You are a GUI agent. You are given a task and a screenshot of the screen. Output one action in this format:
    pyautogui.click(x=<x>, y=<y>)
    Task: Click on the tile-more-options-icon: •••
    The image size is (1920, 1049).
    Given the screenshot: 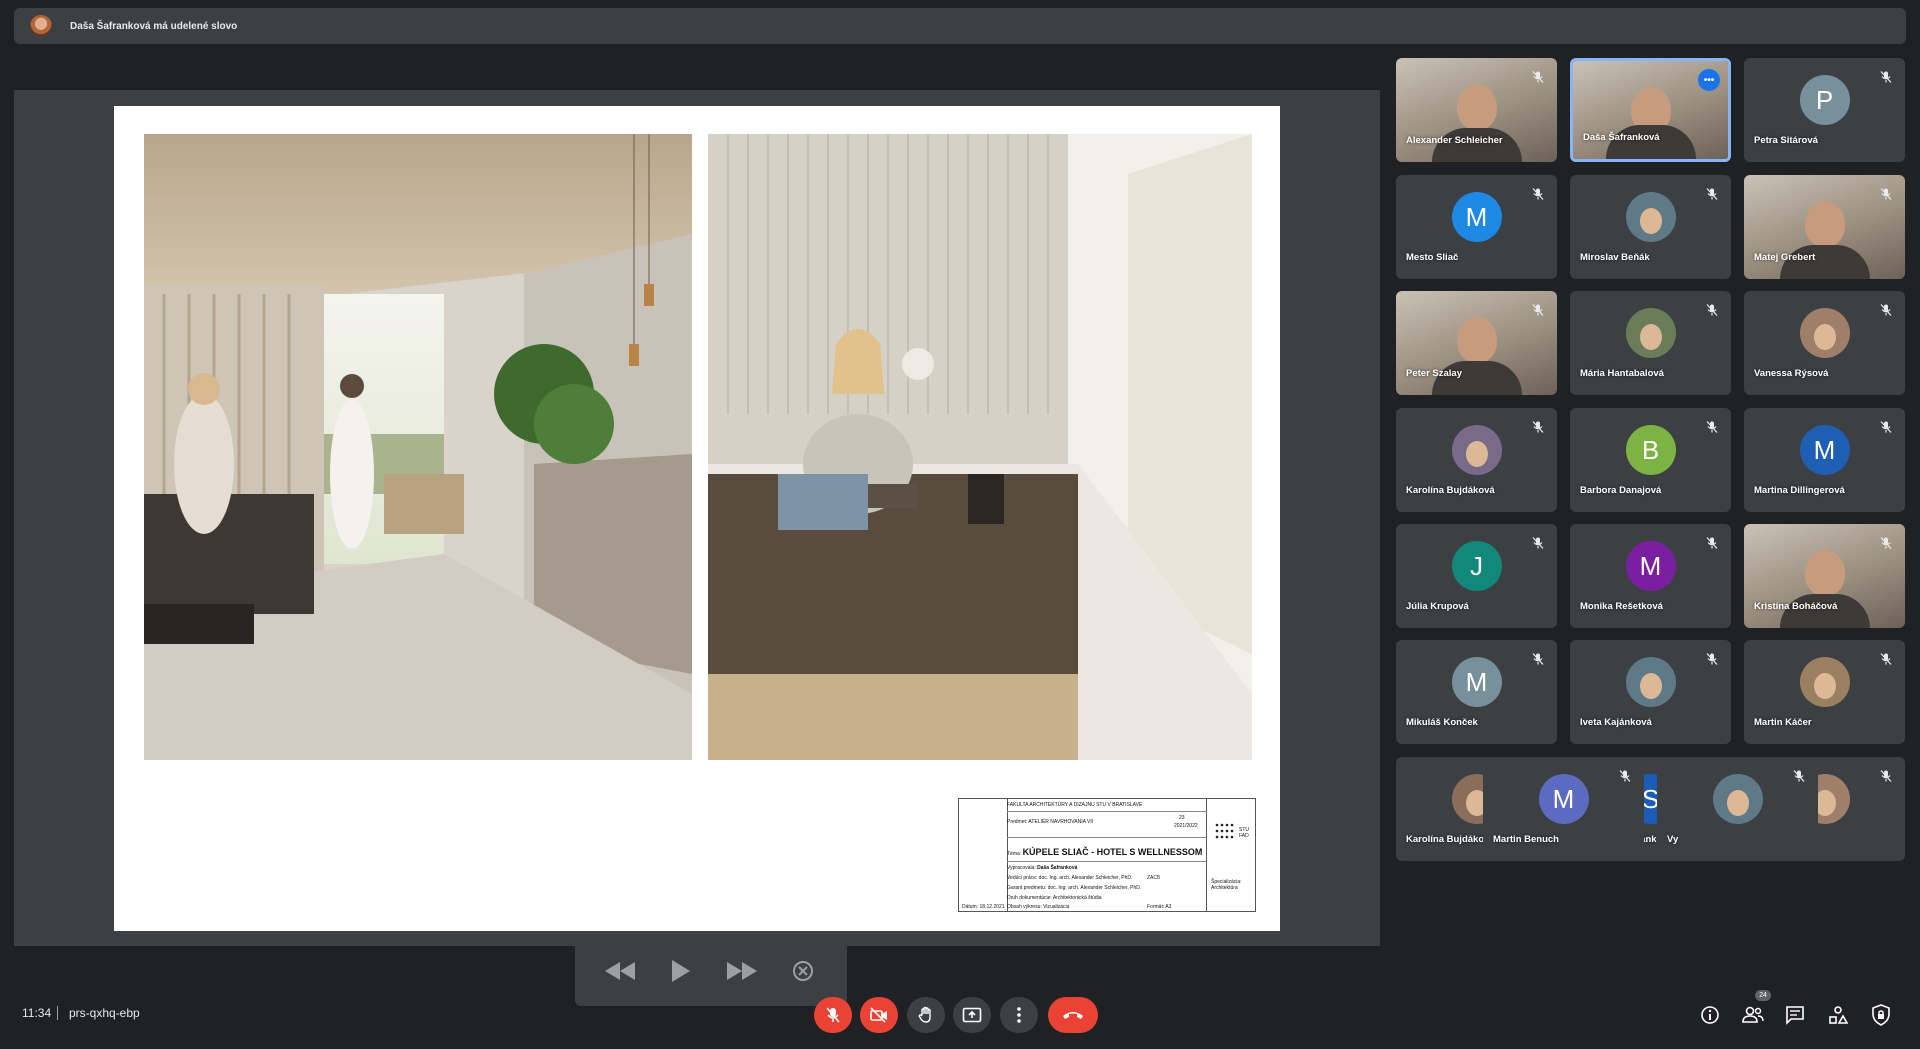 What is the action you would take?
    pyautogui.click(x=1709, y=80)
    